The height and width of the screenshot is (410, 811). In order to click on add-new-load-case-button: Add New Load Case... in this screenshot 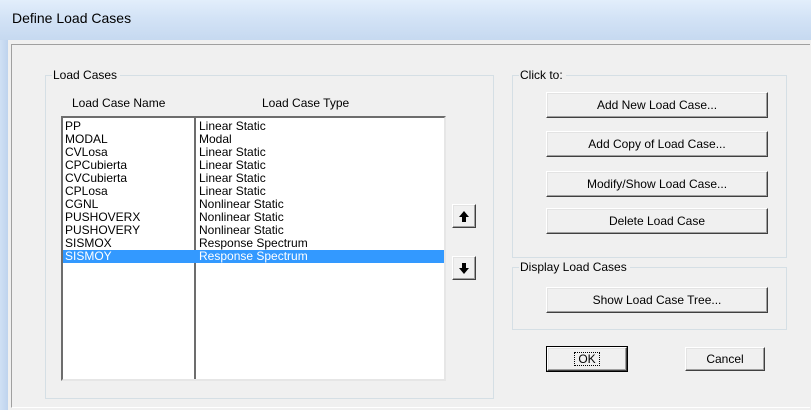, I will do `click(657, 105)`.